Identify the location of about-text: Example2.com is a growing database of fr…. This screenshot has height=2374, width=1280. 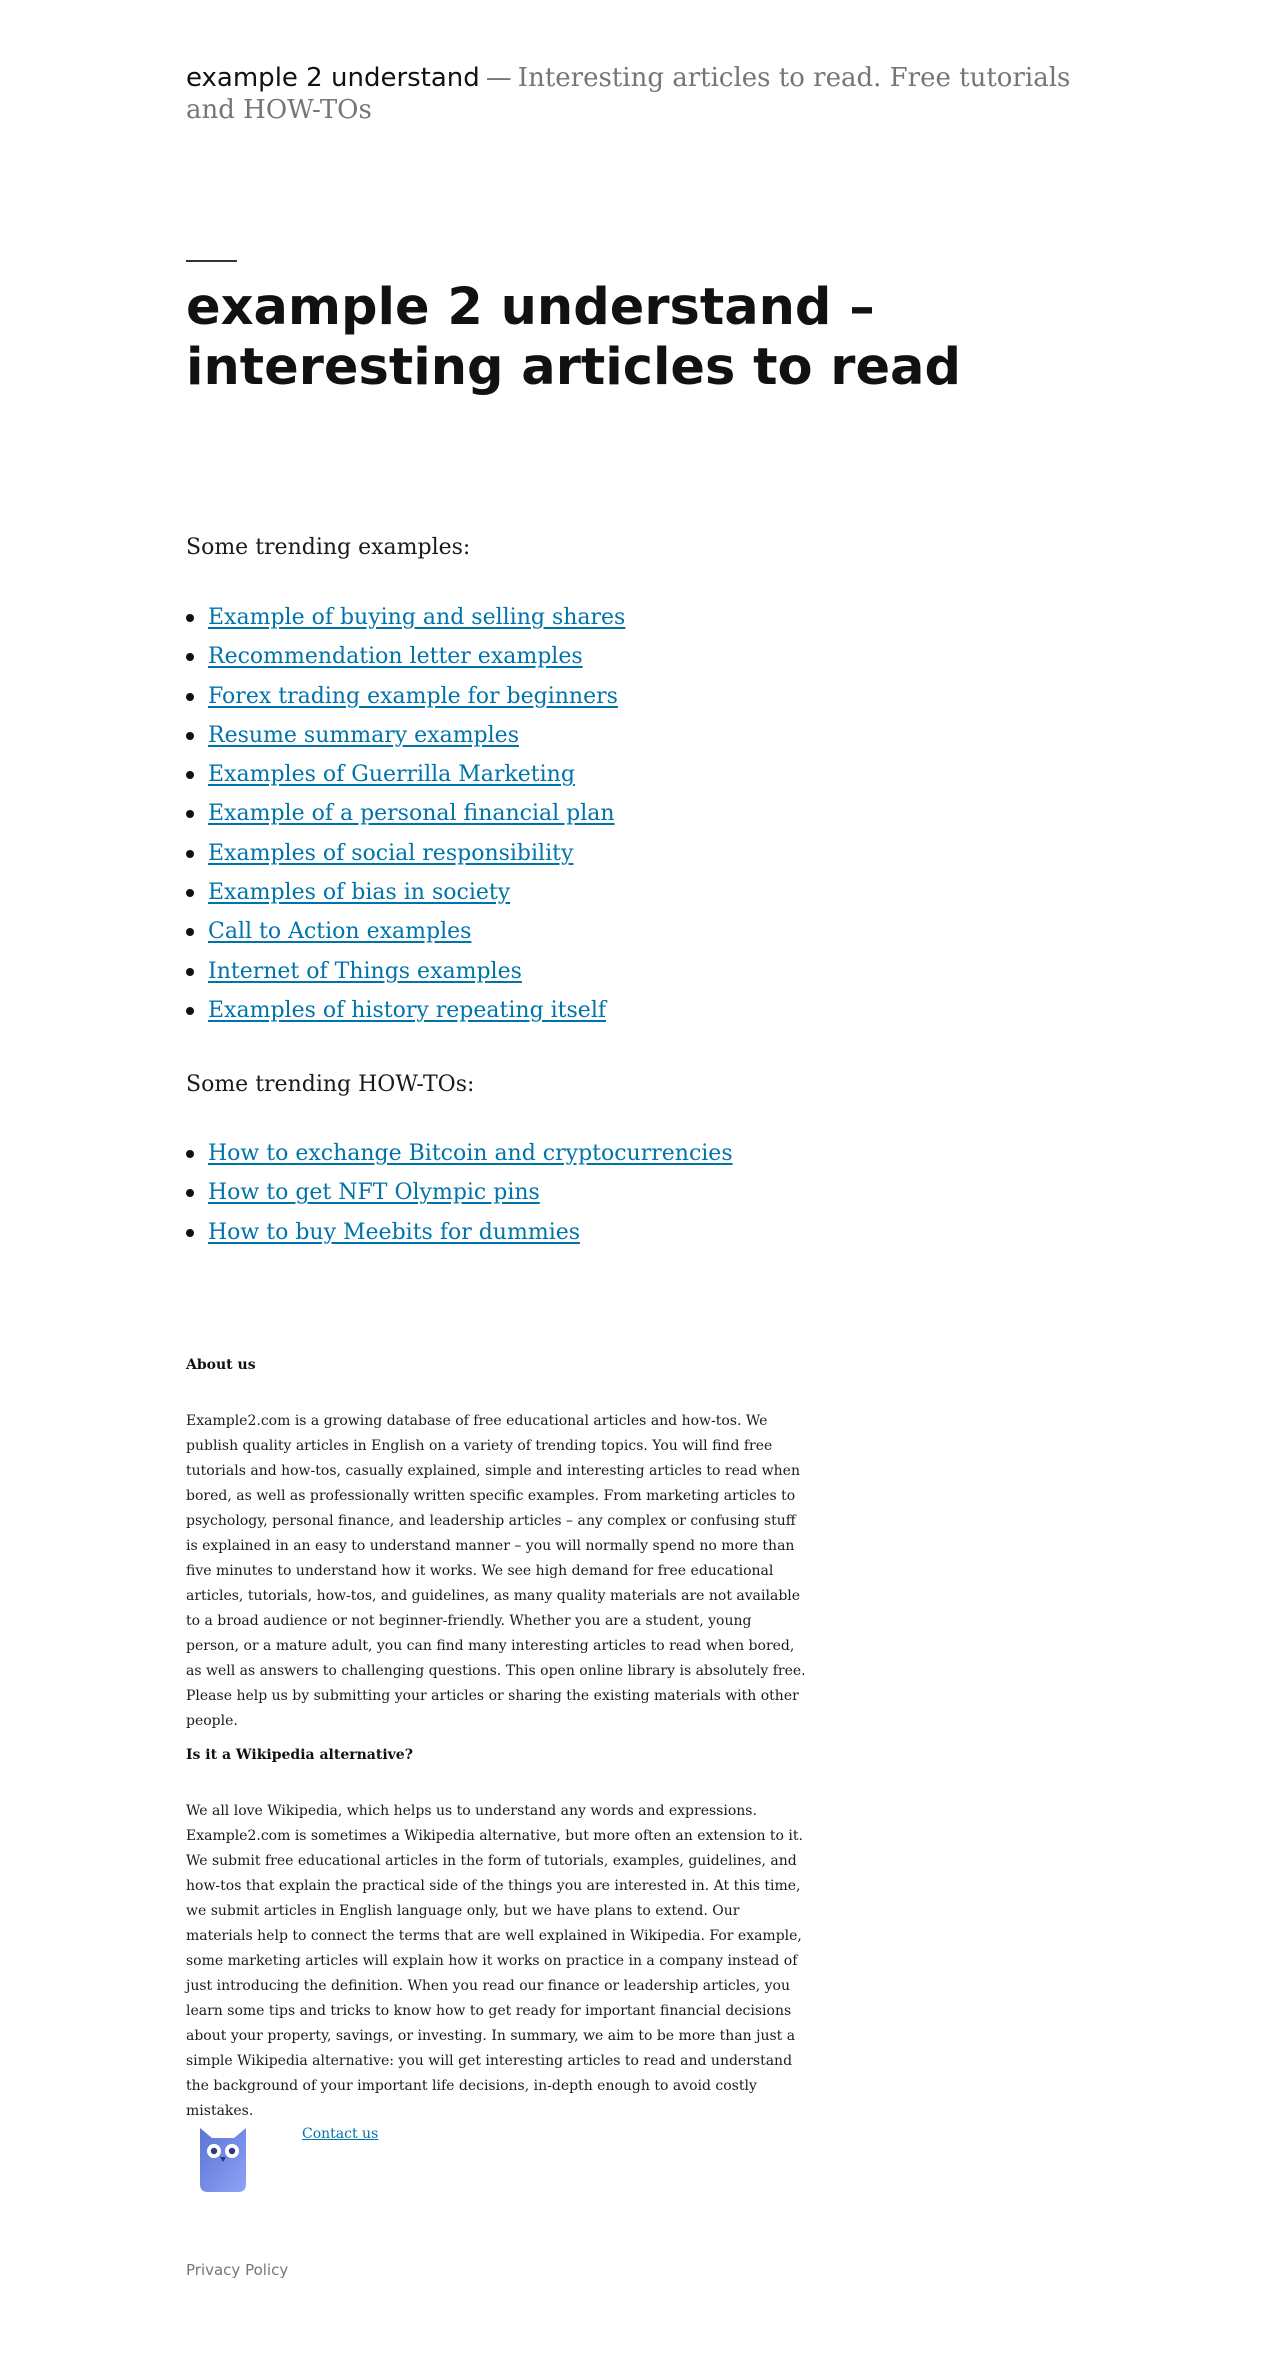
(496, 1571).